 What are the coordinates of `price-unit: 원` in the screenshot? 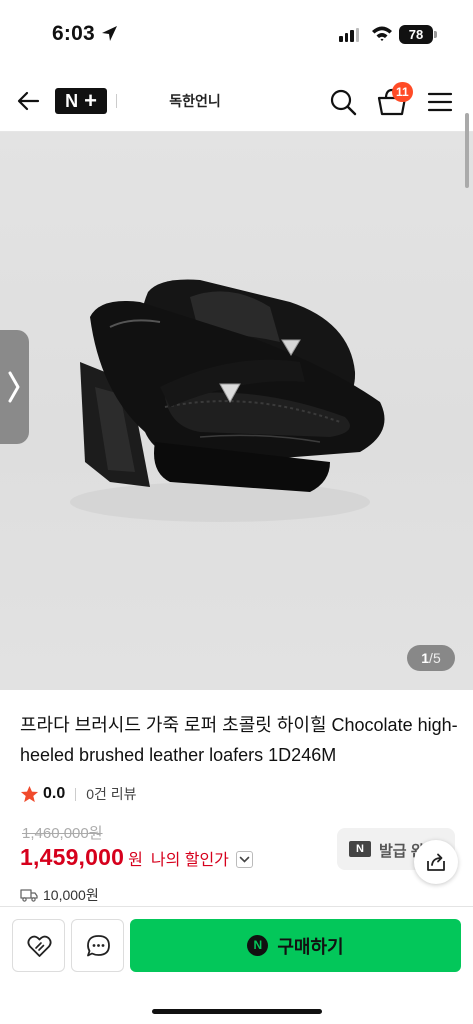 It's located at (135, 860).